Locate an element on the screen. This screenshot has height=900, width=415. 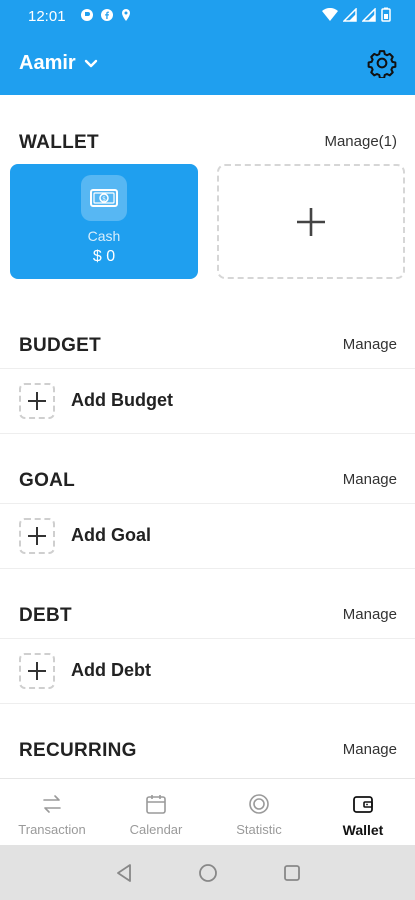
app-bar: Aamir is located at coordinates (207, 62).